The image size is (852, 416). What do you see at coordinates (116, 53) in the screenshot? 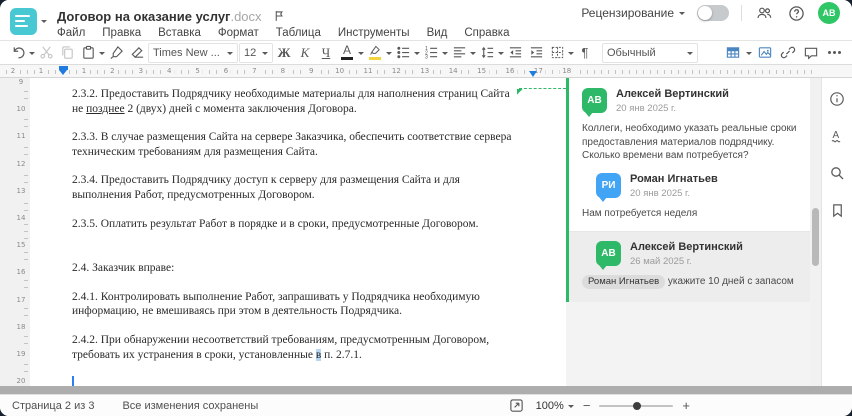
I see `format-painter-button` at bounding box center [116, 53].